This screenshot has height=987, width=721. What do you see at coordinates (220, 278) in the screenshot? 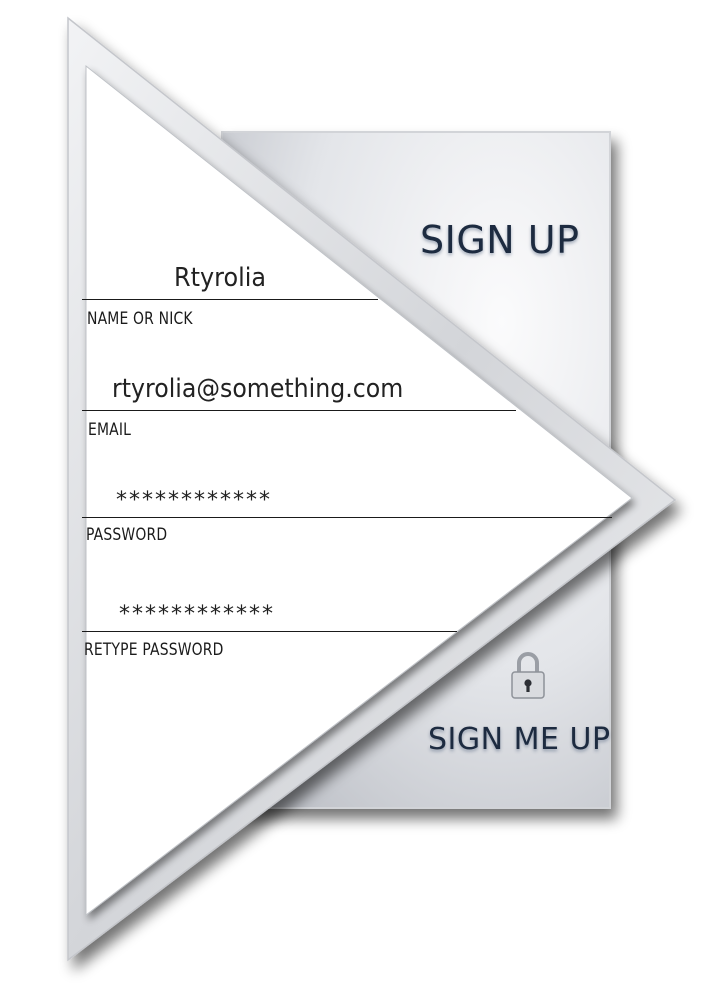
I see `name-value: Rtyrolia` at bounding box center [220, 278].